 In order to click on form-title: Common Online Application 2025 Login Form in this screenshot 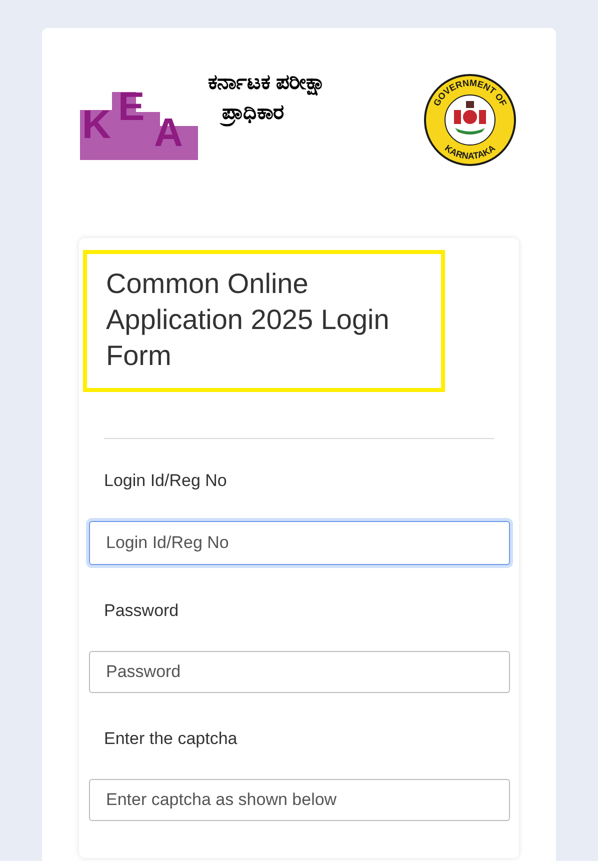, I will do `click(264, 321)`.